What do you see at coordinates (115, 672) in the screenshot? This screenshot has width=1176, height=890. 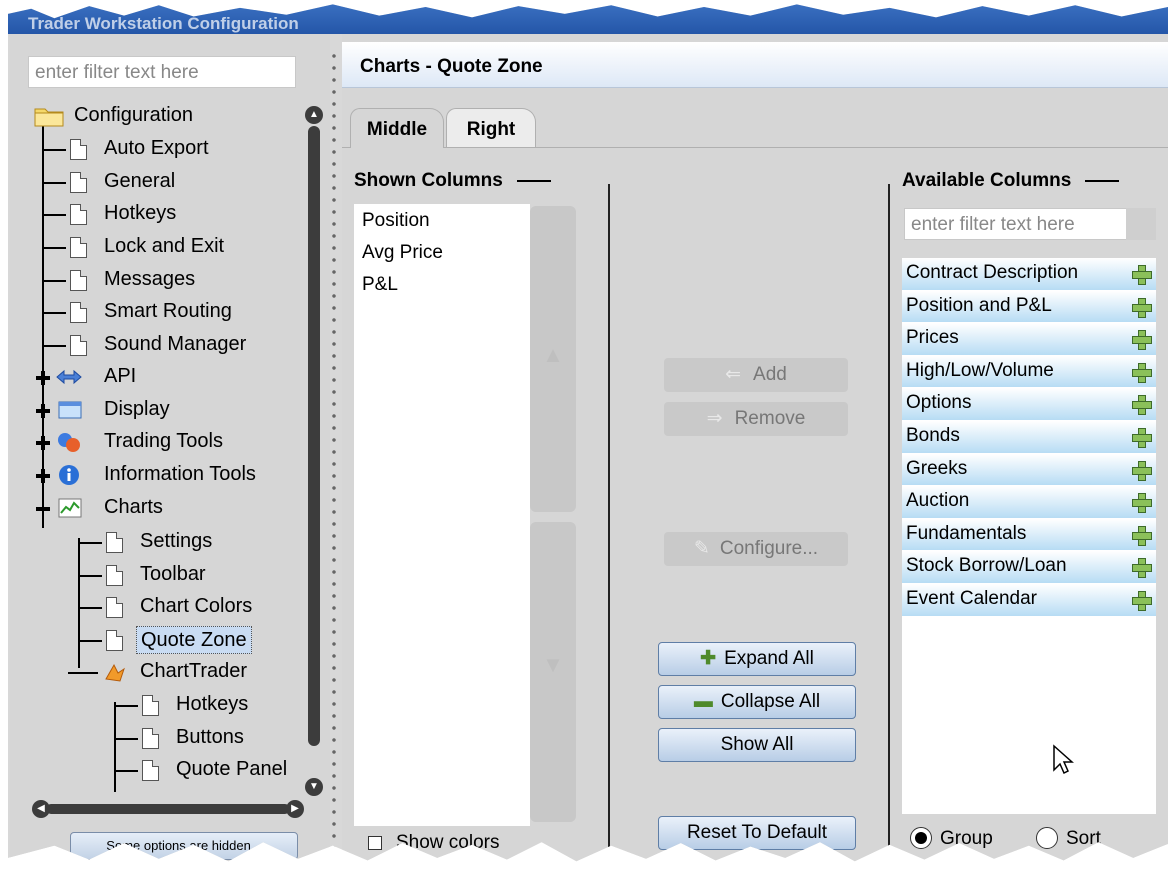 I see `charttrader-icon` at bounding box center [115, 672].